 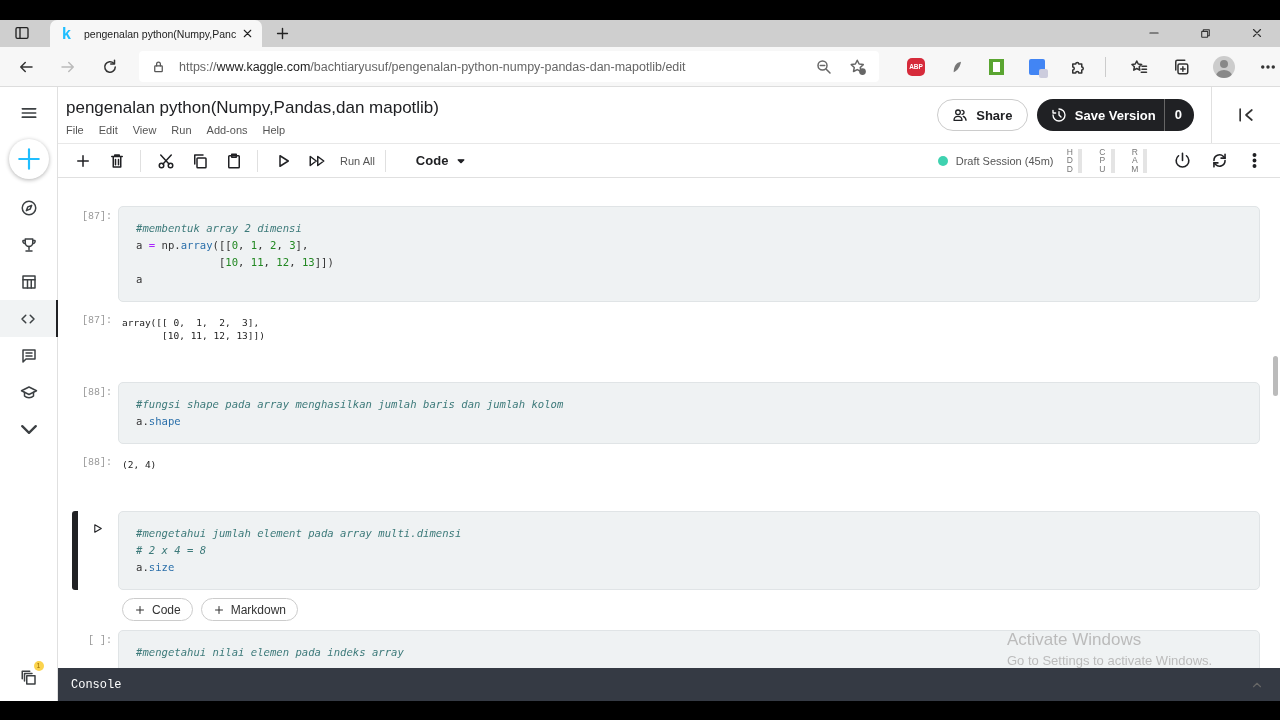 I want to click on browser-tab: k pengenalan python(Numpy,Panc, so click(x=156, y=33).